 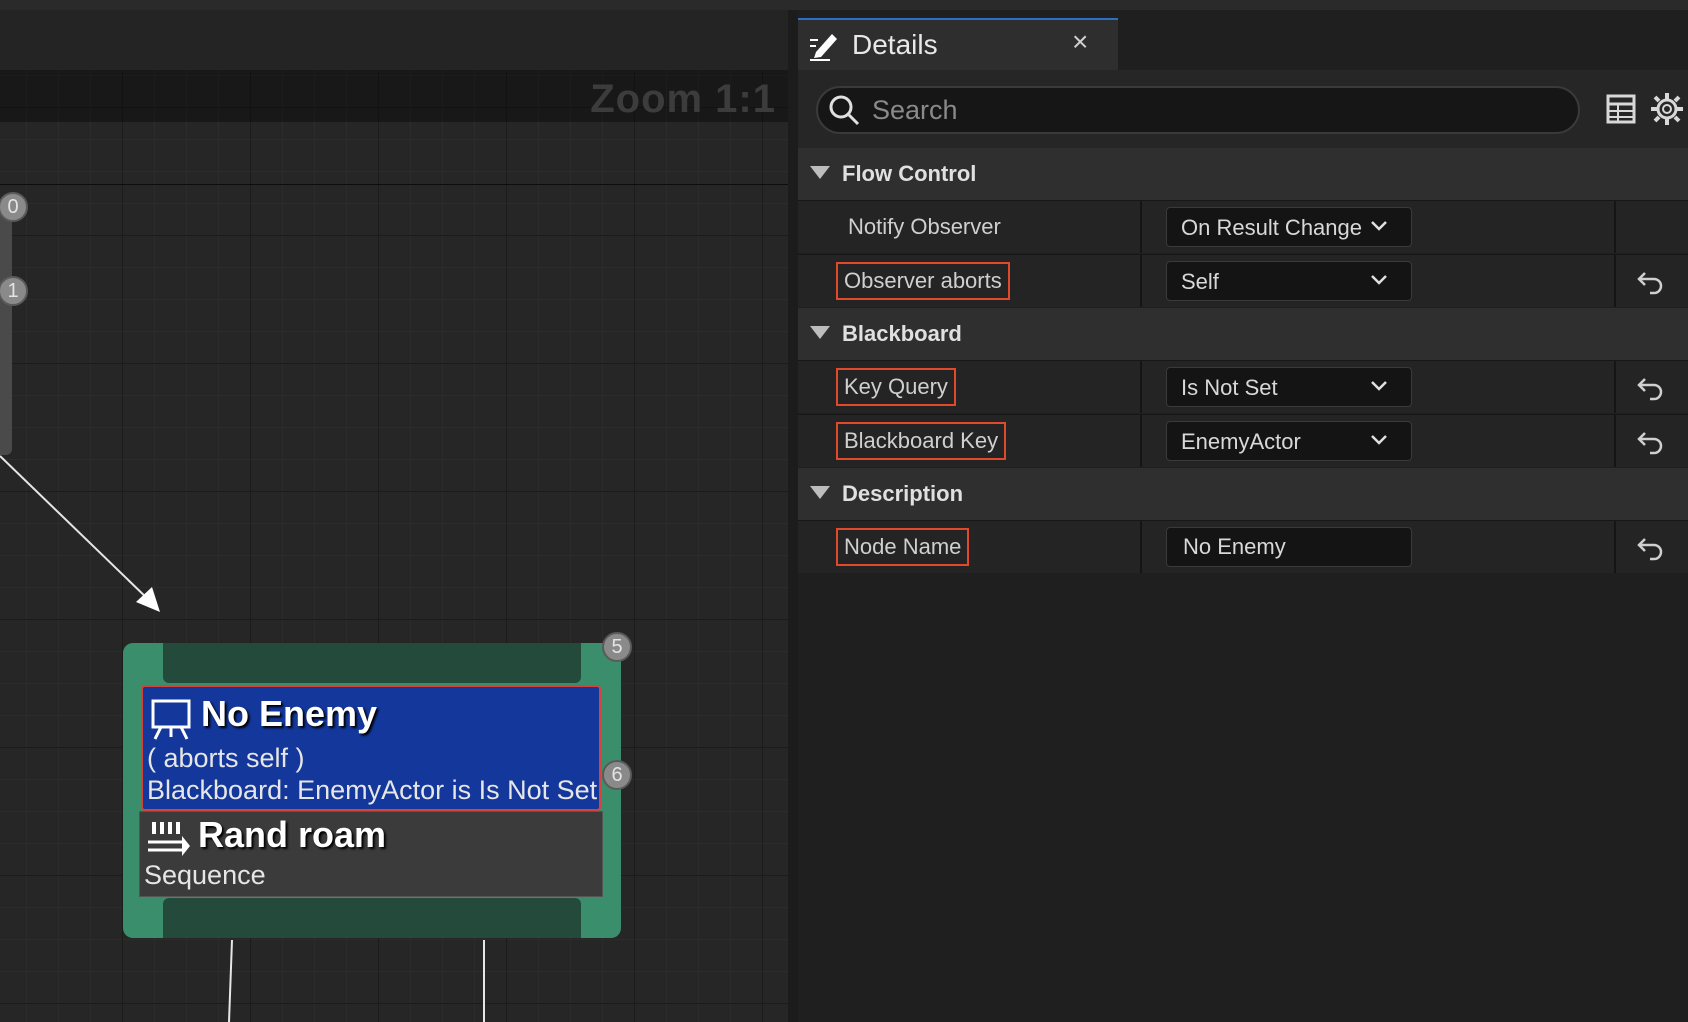 What do you see at coordinates (1080, 42) in the screenshot?
I see `close-icon: ×` at bounding box center [1080, 42].